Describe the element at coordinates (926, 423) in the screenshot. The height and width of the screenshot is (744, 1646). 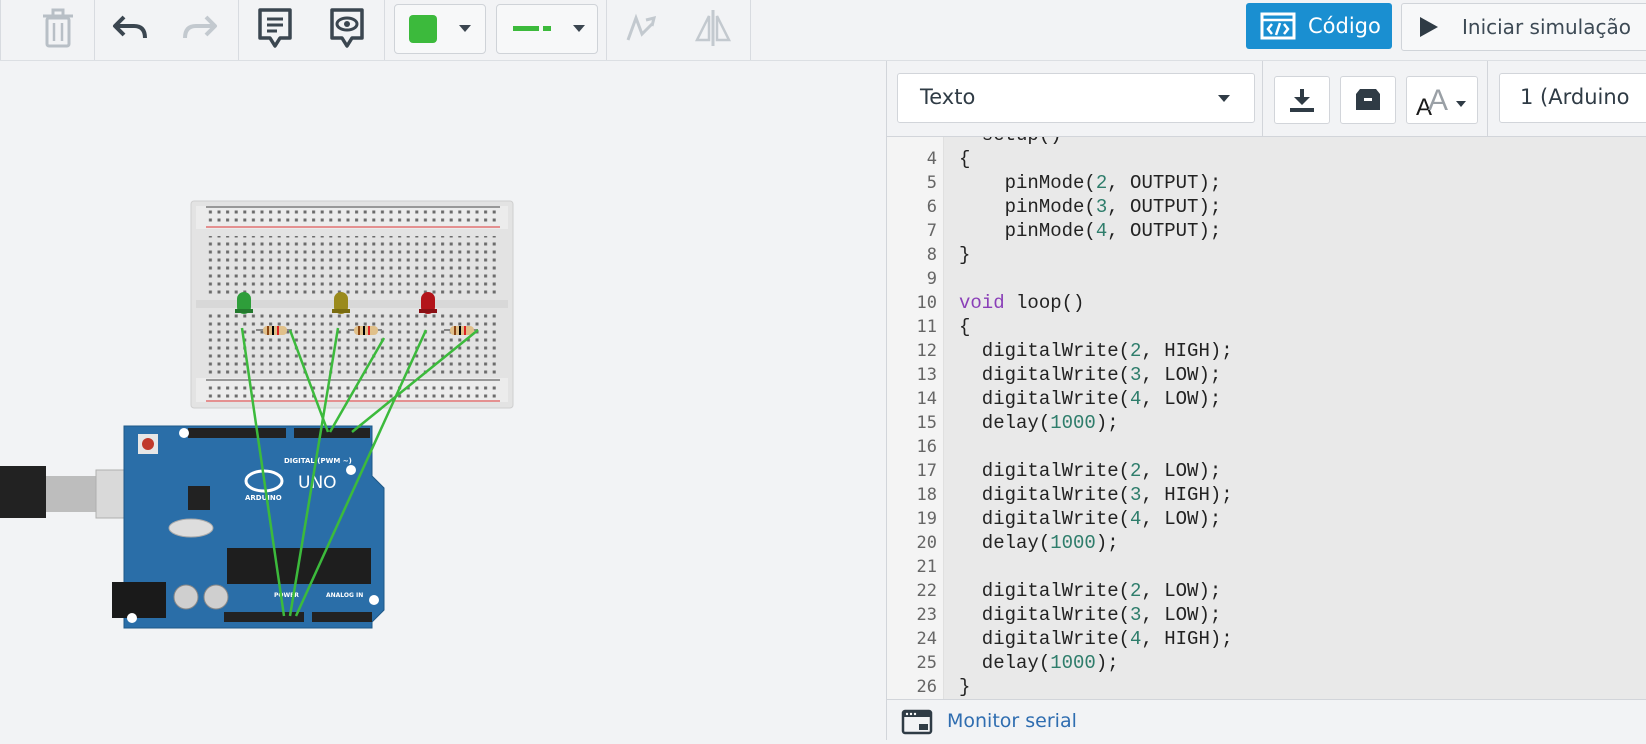
I see `line-number: 15` at that location.